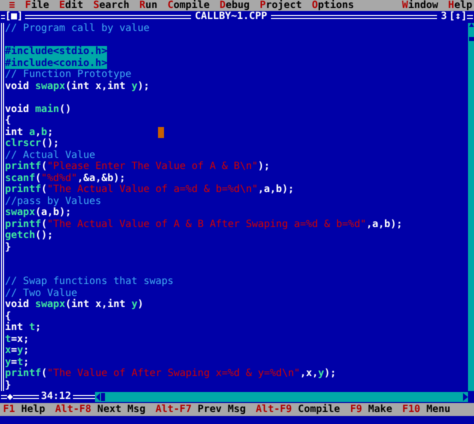  Describe the element at coordinates (457, 17) in the screenshot. I see `zoom-button: [↕]` at that location.